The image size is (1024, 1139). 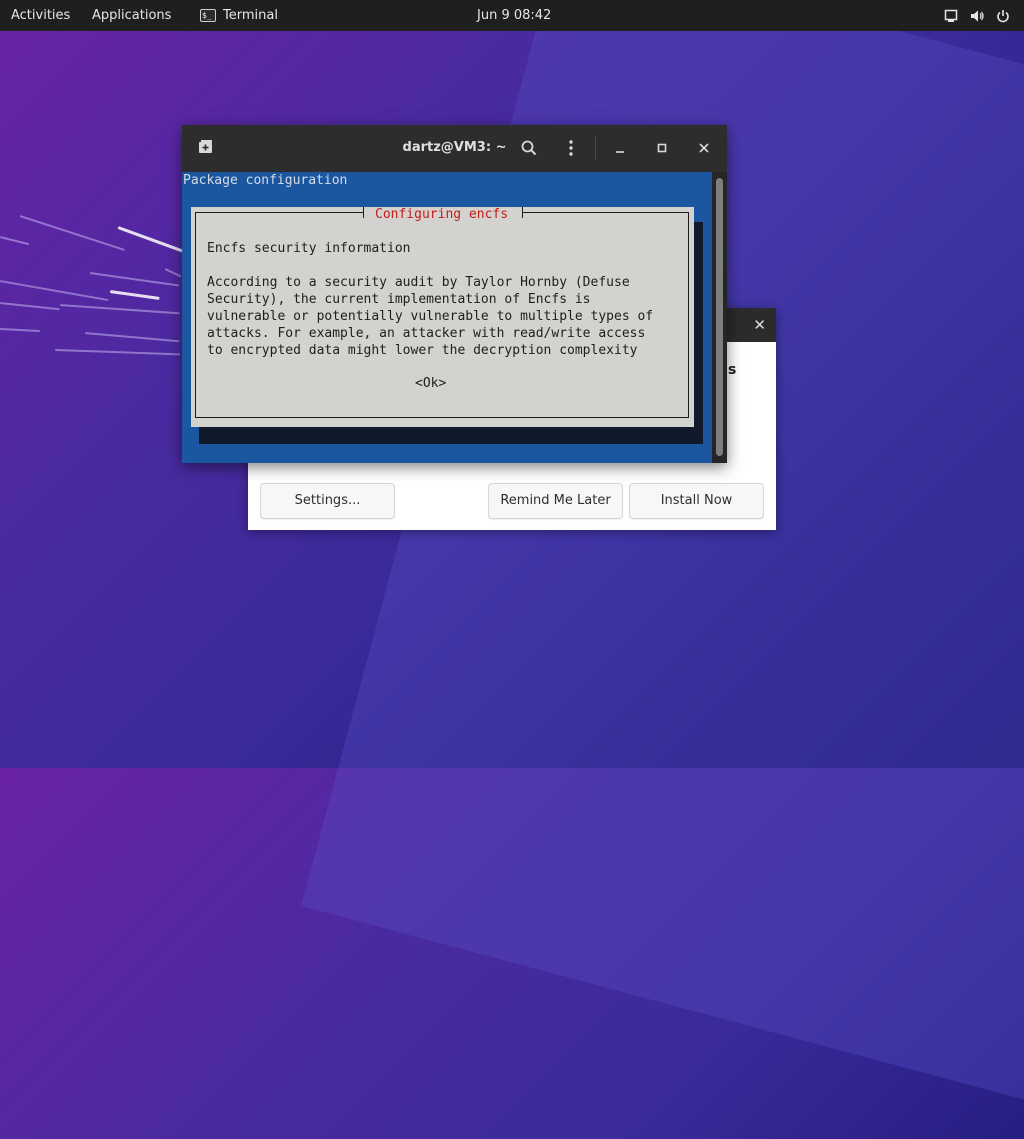 What do you see at coordinates (250, 15) in the screenshot?
I see `active-app-label: Terminal` at bounding box center [250, 15].